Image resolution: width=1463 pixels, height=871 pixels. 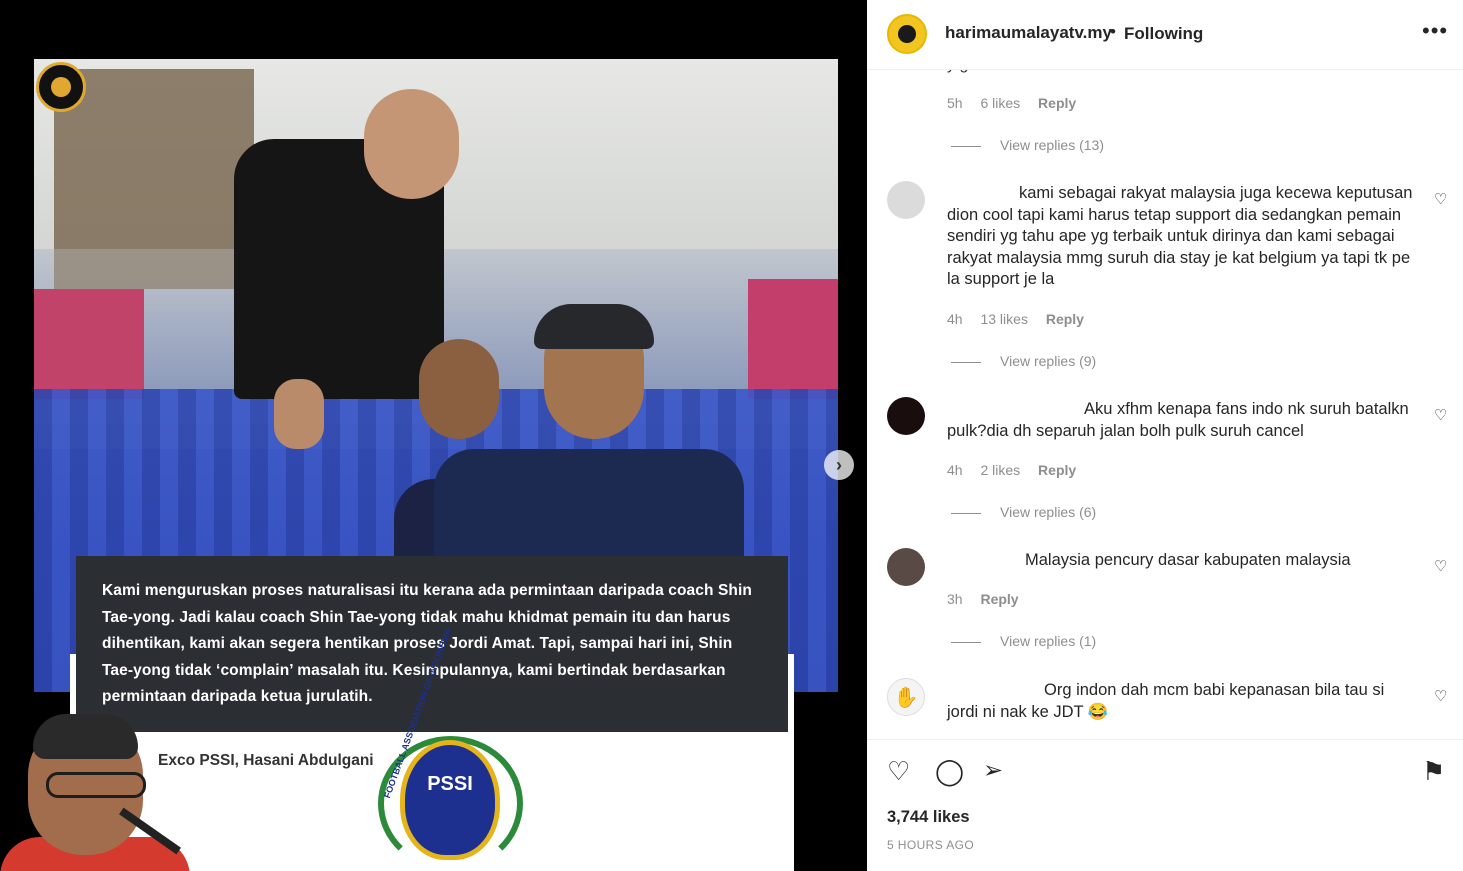 What do you see at coordinates (1433, 771) in the screenshot?
I see `bookmark-icon: ⚑` at bounding box center [1433, 771].